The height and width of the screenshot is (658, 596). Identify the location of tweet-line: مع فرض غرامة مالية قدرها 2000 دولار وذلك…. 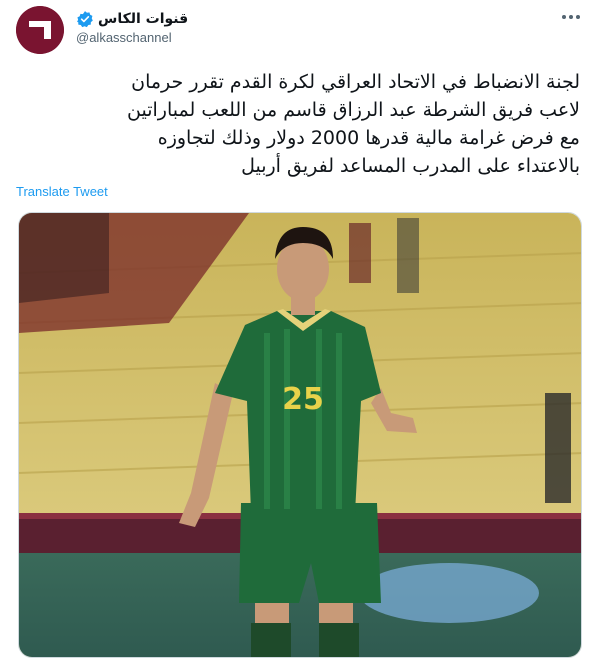
(368, 138).